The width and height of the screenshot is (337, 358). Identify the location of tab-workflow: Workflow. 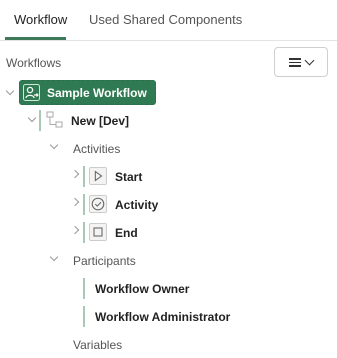
(40, 19).